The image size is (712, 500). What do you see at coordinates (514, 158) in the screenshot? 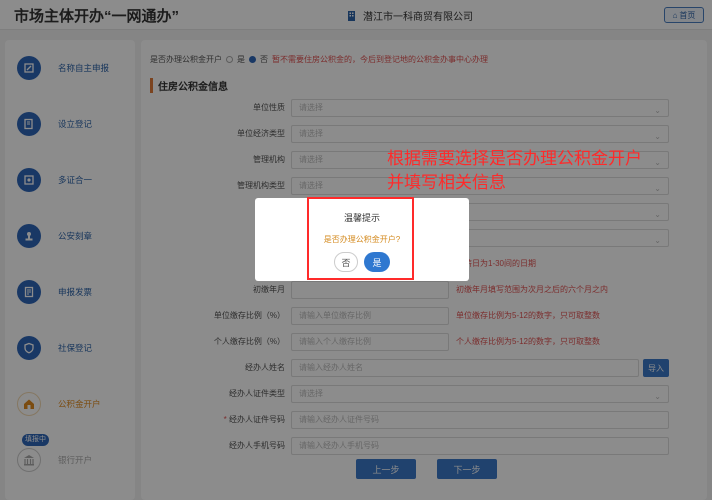
I see `annotation-line-1: 根据需要选择是否办理公积金开户` at bounding box center [514, 158].